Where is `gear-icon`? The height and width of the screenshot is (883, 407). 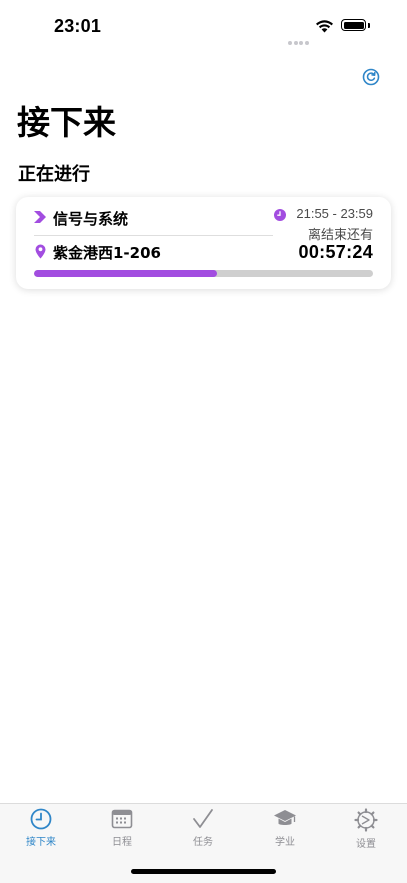 gear-icon is located at coordinates (366, 820).